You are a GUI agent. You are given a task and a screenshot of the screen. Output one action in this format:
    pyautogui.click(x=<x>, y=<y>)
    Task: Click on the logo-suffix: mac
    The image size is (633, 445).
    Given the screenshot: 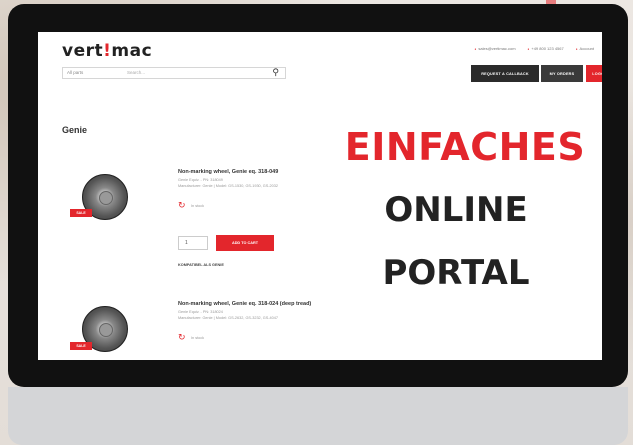 What is the action you would take?
    pyautogui.click(x=132, y=51)
    